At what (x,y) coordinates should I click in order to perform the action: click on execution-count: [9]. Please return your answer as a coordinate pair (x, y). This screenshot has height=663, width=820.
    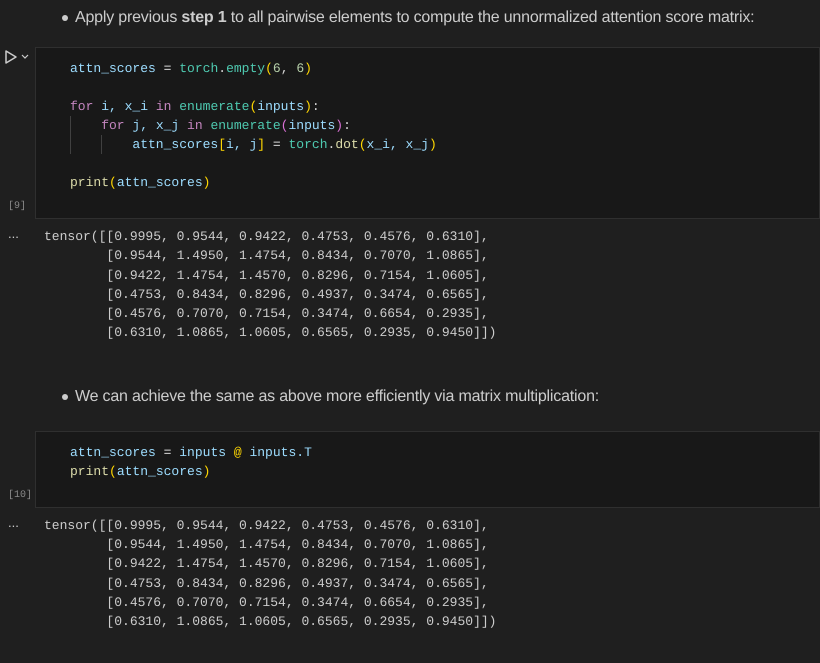
    Looking at the image, I should click on (17, 207).